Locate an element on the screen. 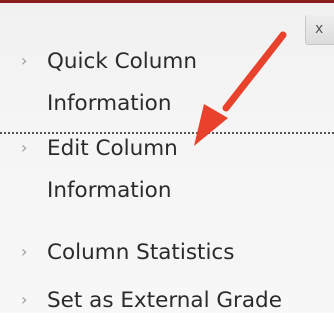  menu-item-set-as-external-grade: › Set as External Grade is located at coordinates (167, 303).